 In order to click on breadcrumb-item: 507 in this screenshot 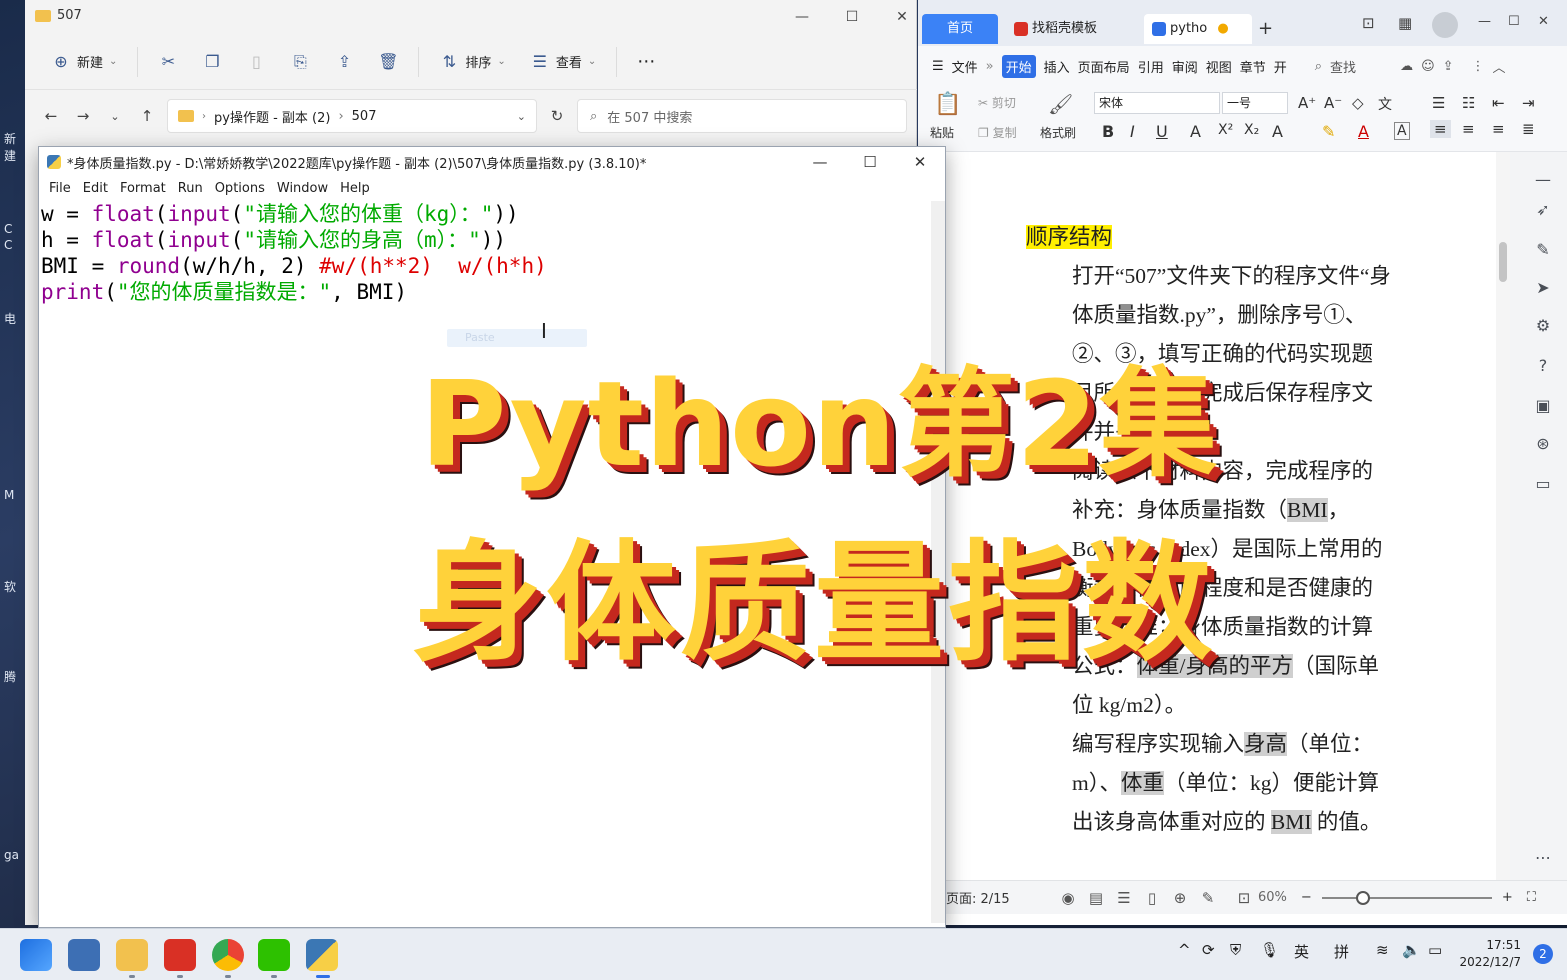, I will do `click(364, 116)`.